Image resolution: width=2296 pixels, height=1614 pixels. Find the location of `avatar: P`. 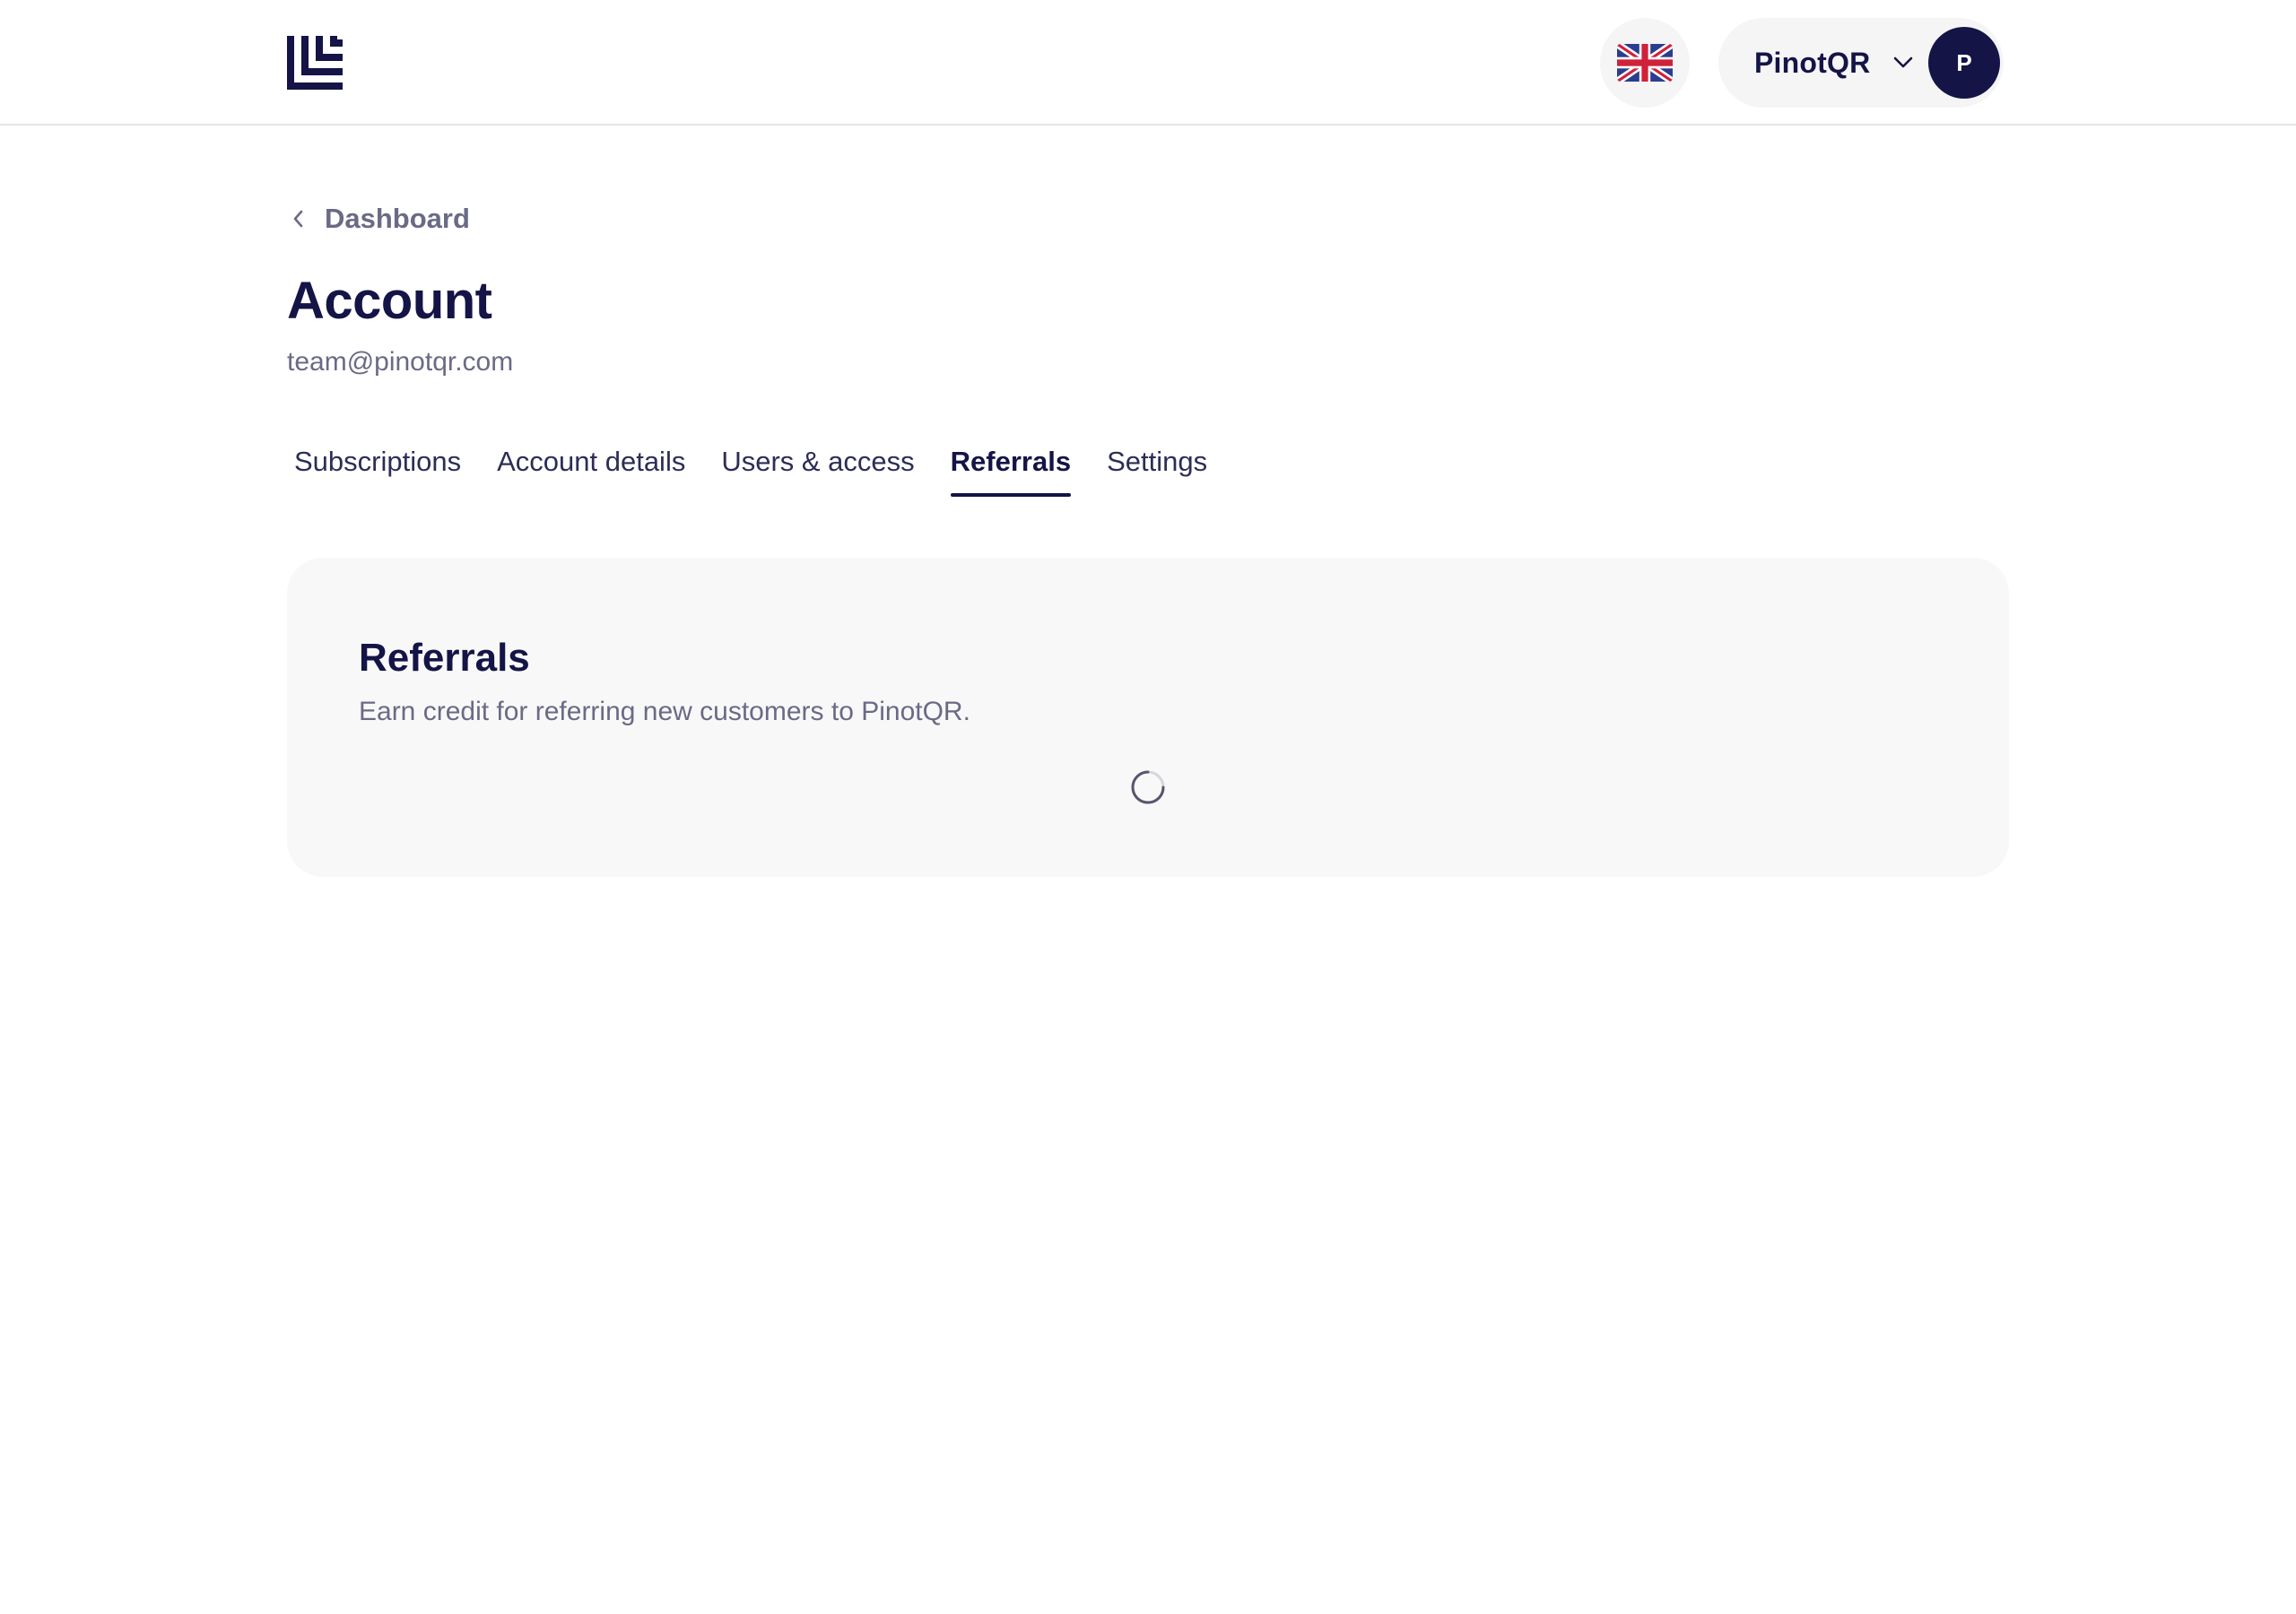

avatar: P is located at coordinates (1964, 63).